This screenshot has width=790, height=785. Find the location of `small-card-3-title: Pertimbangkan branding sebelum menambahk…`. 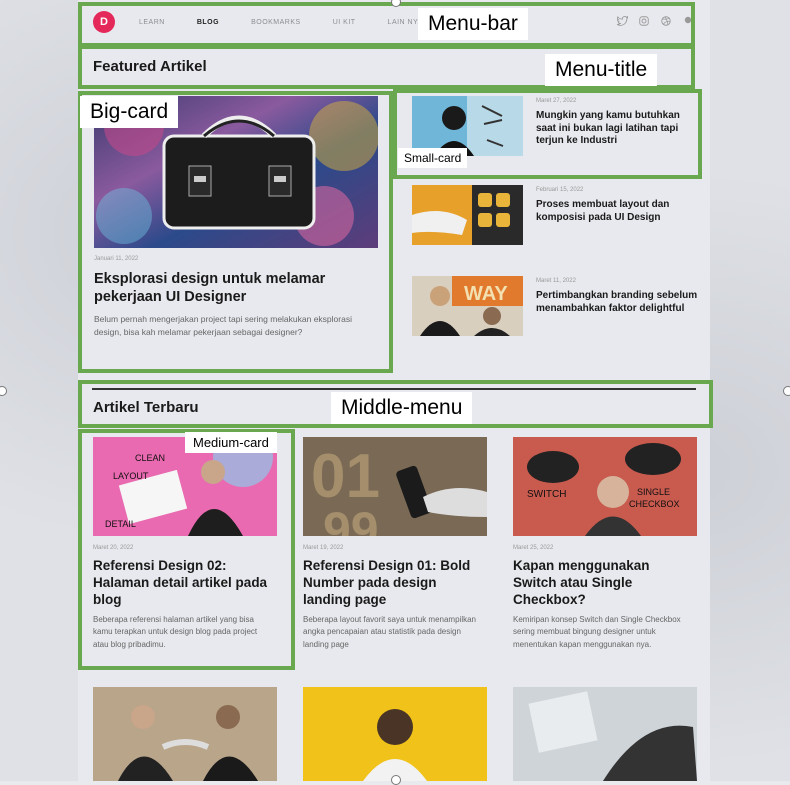

small-card-3-title: Pertimbangkan branding sebelum menambahk… is located at coordinates (617, 302).